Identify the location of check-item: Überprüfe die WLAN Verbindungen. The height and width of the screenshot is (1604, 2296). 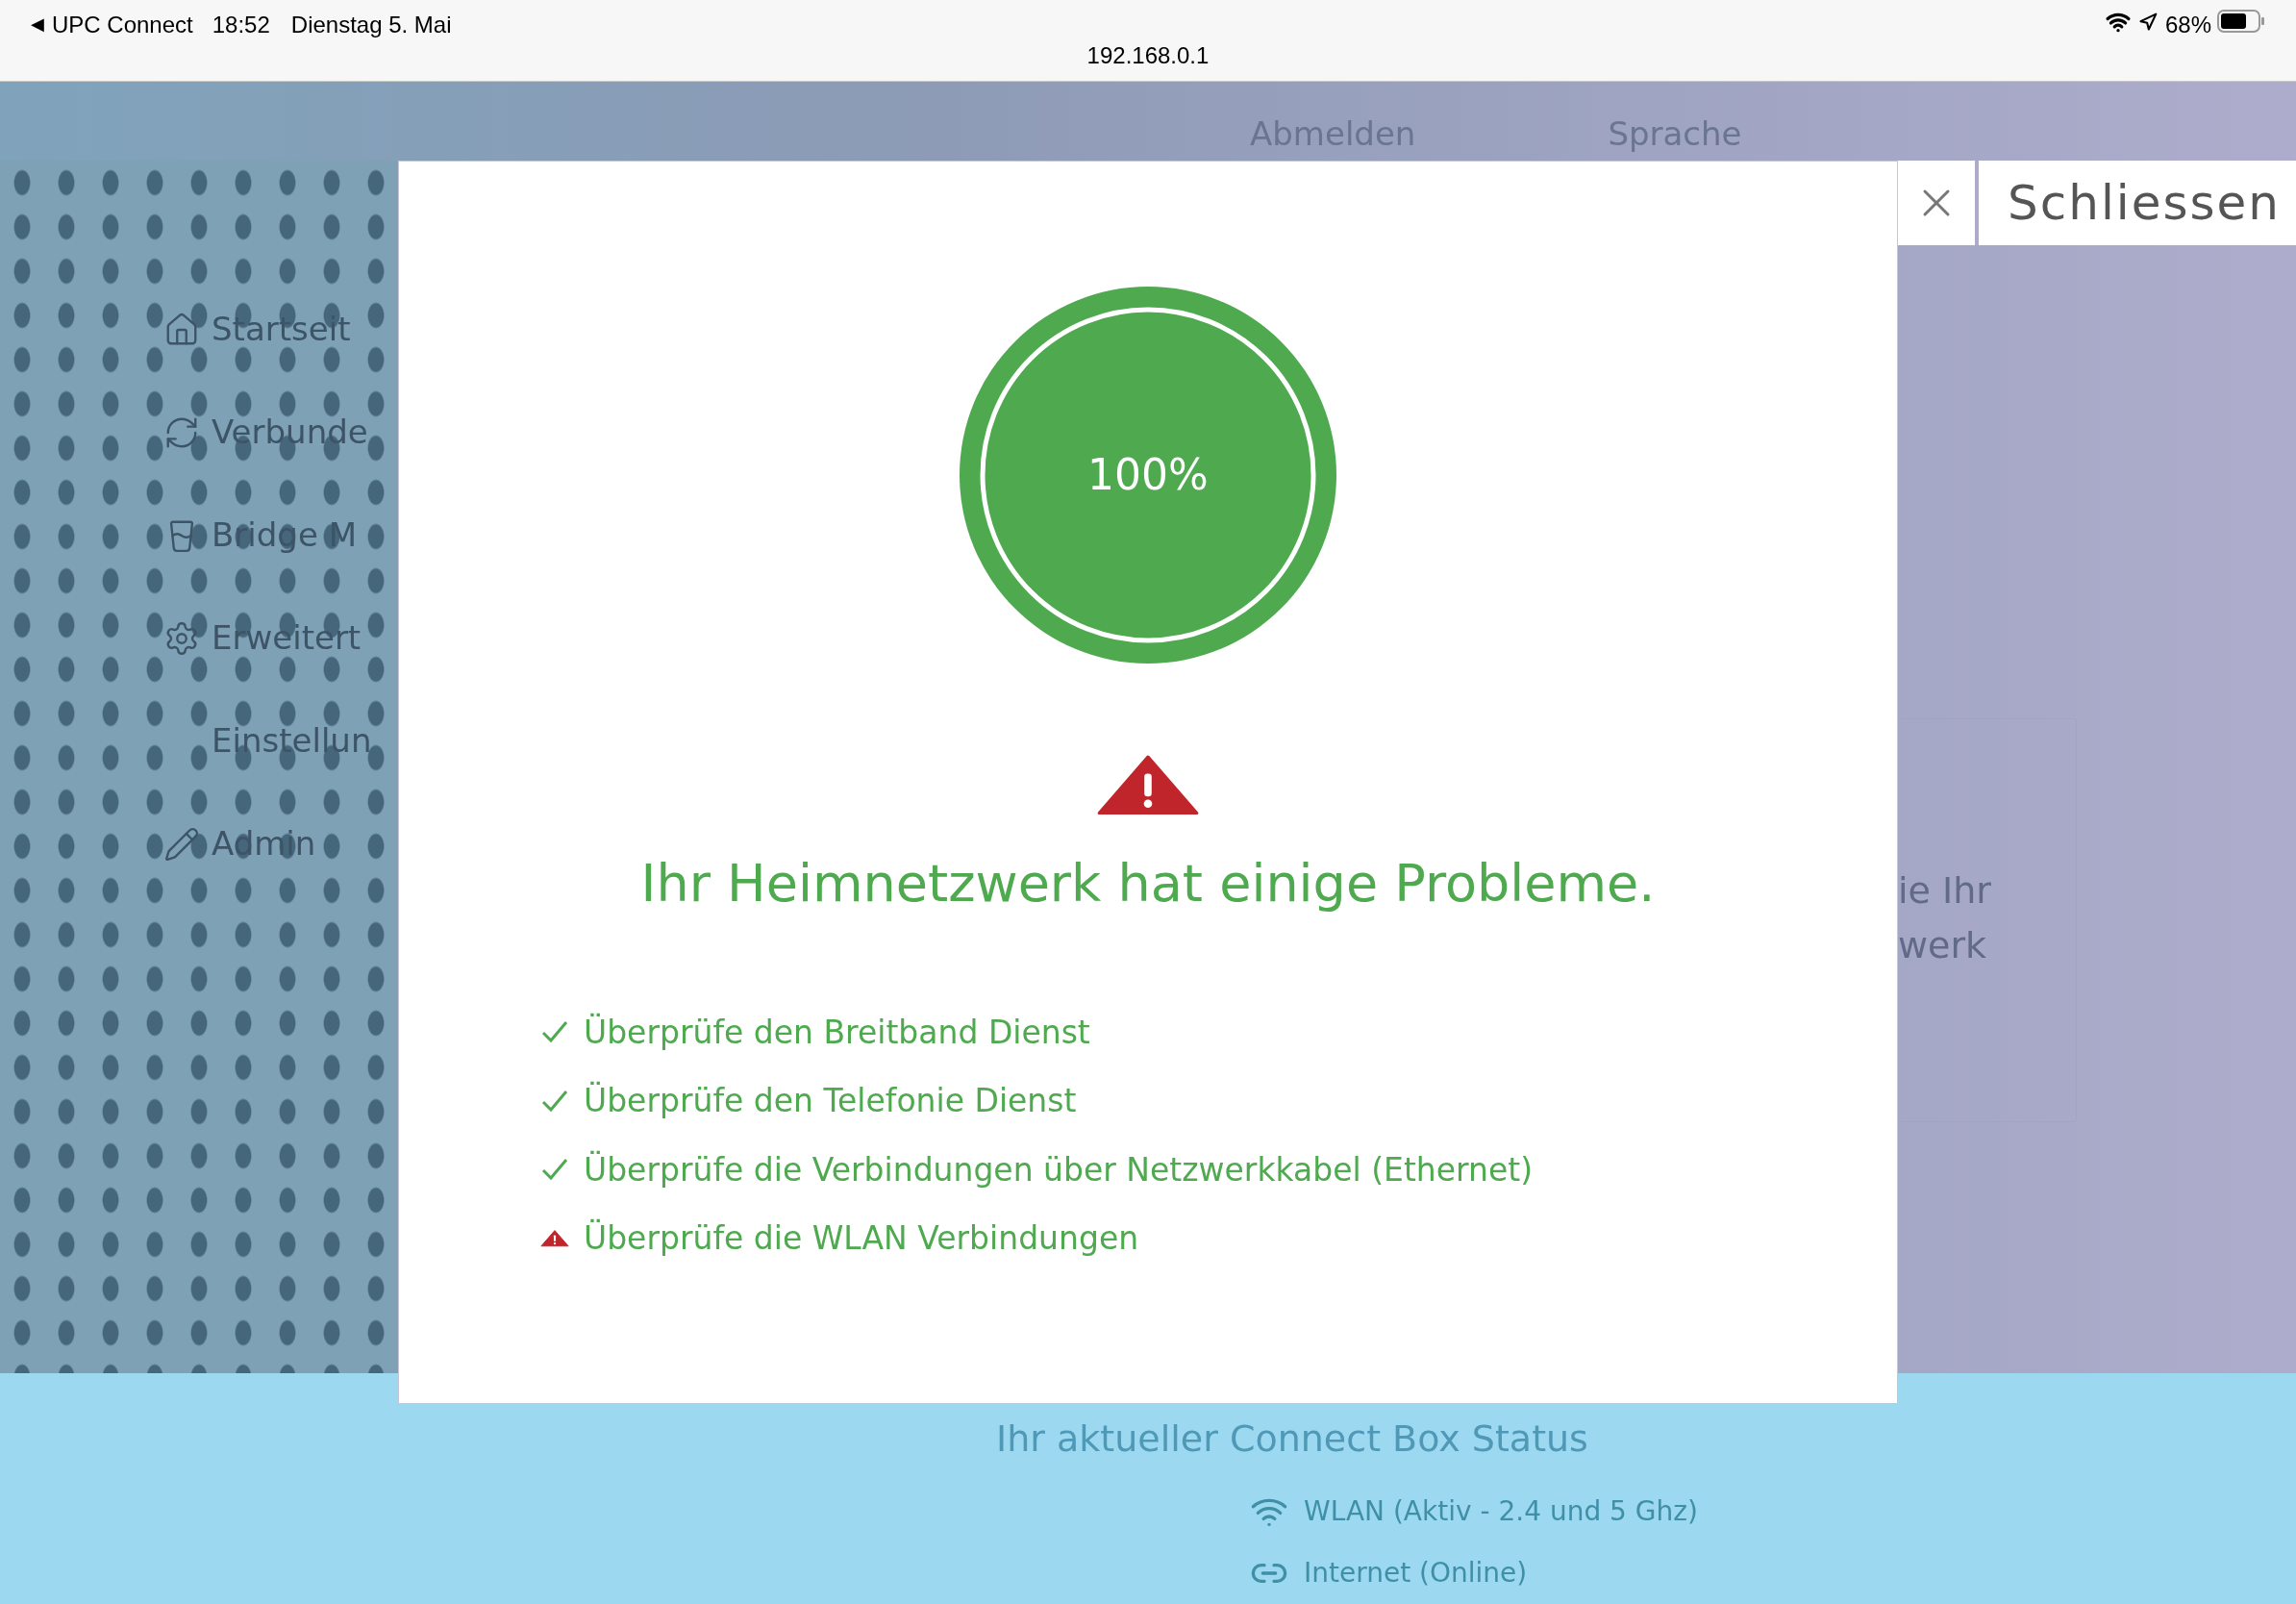
(861, 1238).